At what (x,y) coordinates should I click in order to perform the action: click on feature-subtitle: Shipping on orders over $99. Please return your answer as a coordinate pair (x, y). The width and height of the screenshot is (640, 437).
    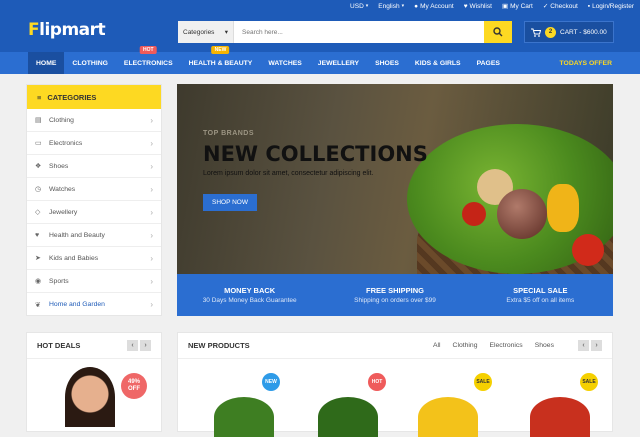
    Looking at the image, I should click on (395, 300).